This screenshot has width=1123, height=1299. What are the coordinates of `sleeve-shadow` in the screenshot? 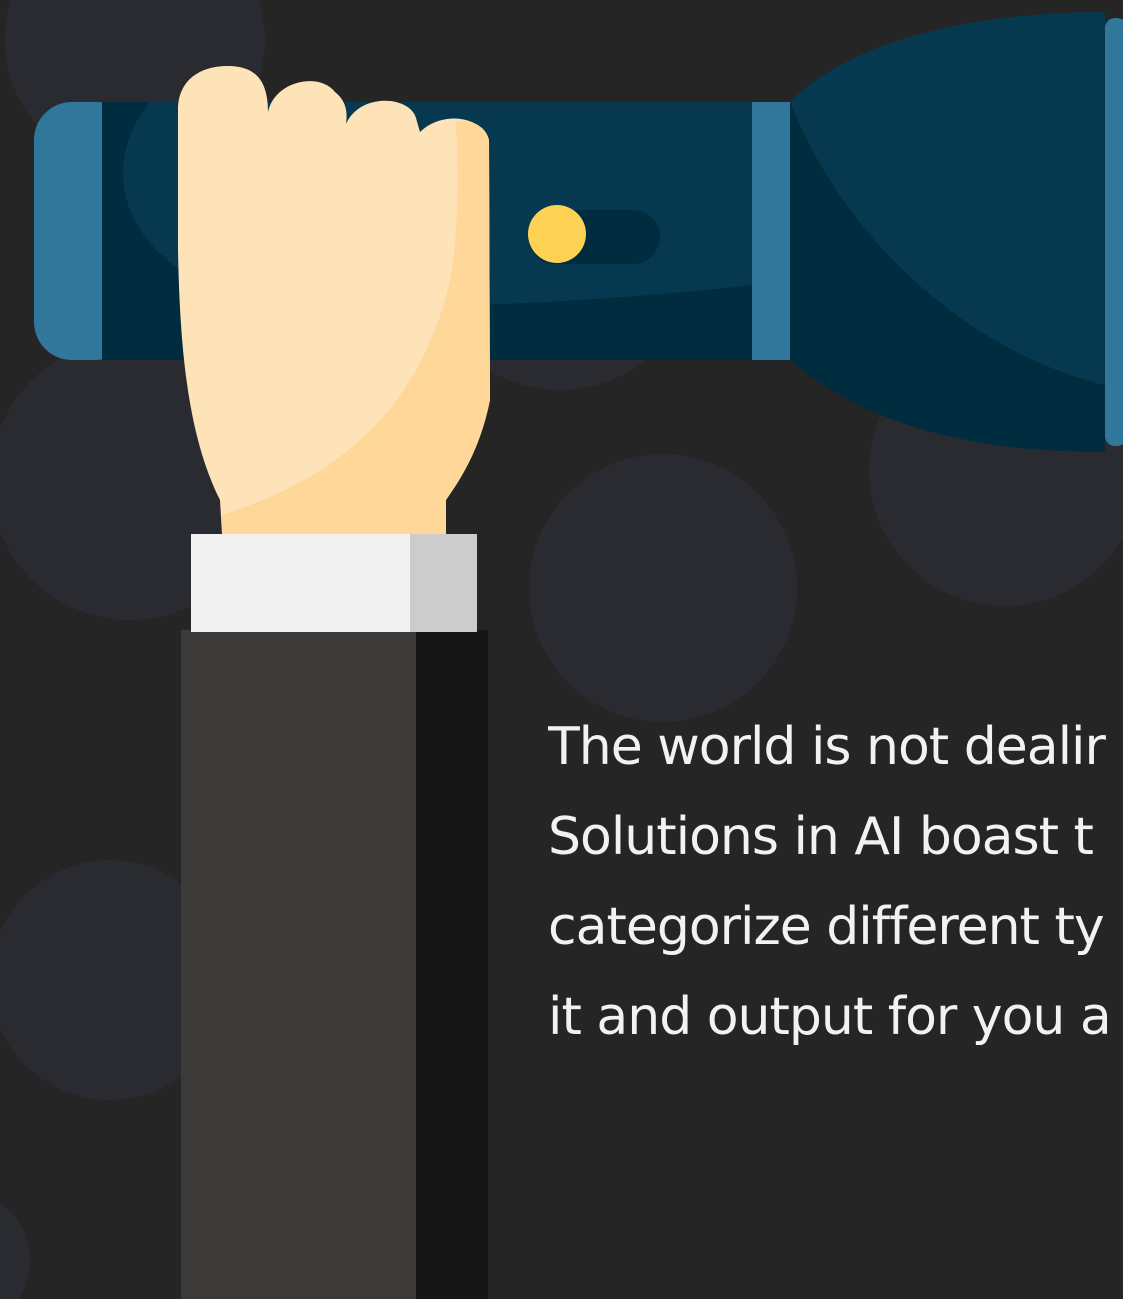 It's located at (452, 964).